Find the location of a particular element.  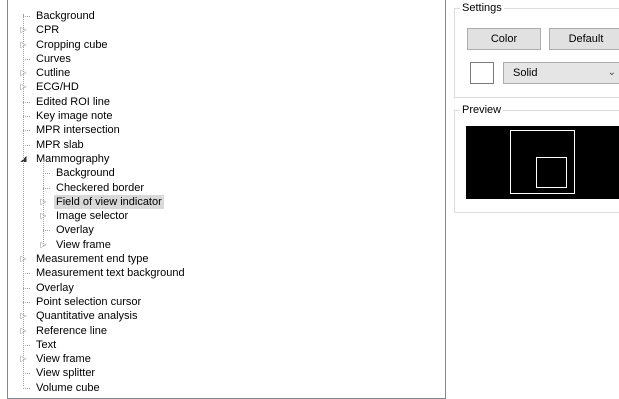

settings-group: Settings Color Default Solid ⌄ is located at coordinates (536, 49).